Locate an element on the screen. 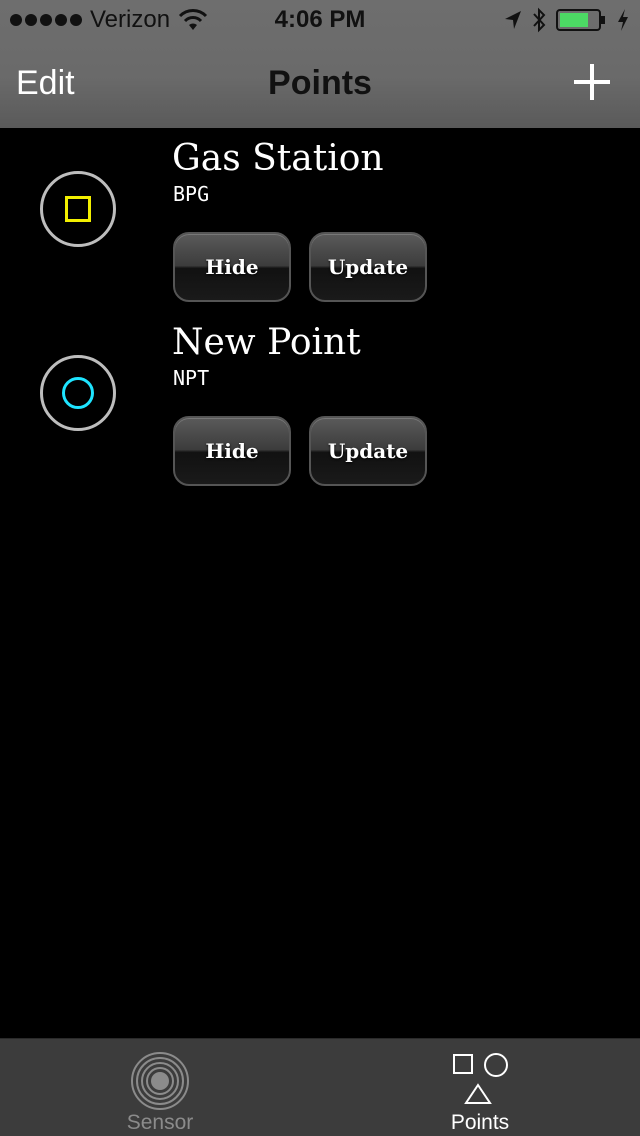 This screenshot has width=640, height=1136. point-code: NPT is located at coordinates (191, 378).